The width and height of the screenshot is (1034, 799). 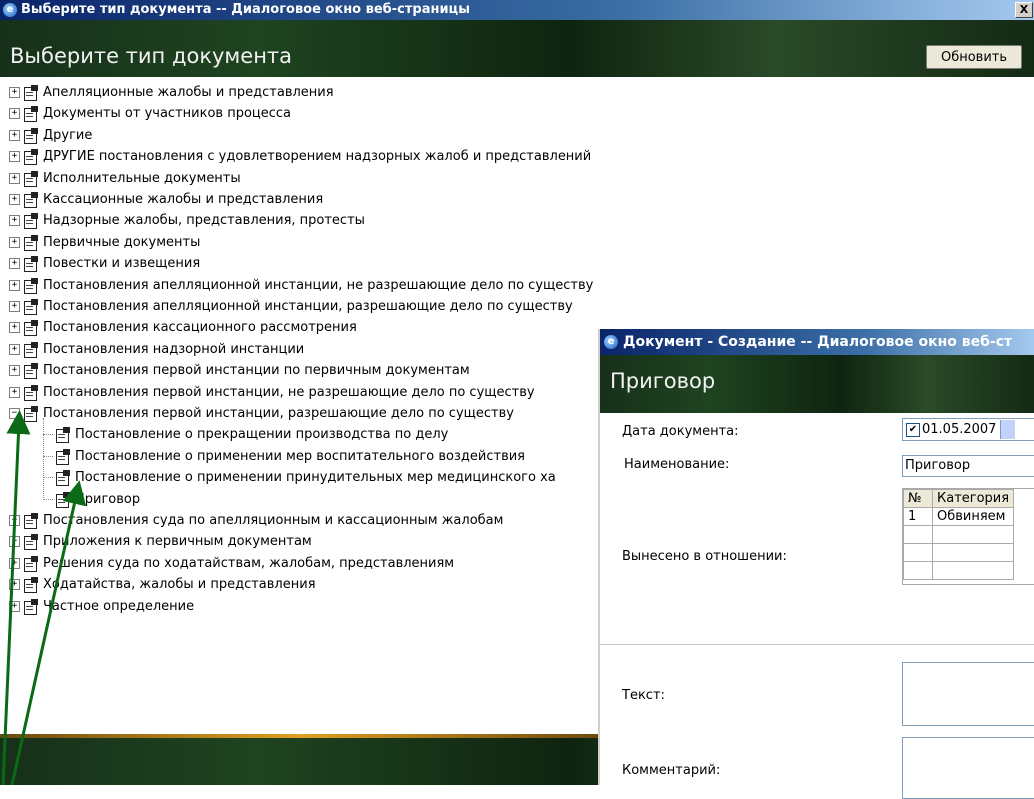 I want to click on arrow-to-expanded-node, so click(x=16, y=597).